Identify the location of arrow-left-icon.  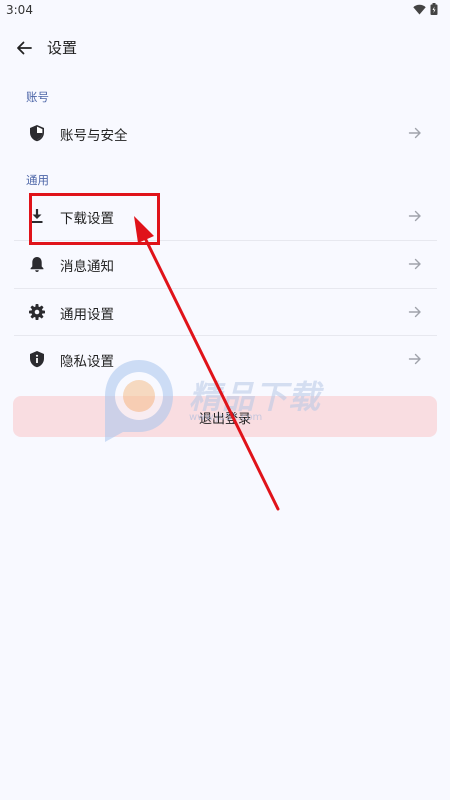
(24, 48).